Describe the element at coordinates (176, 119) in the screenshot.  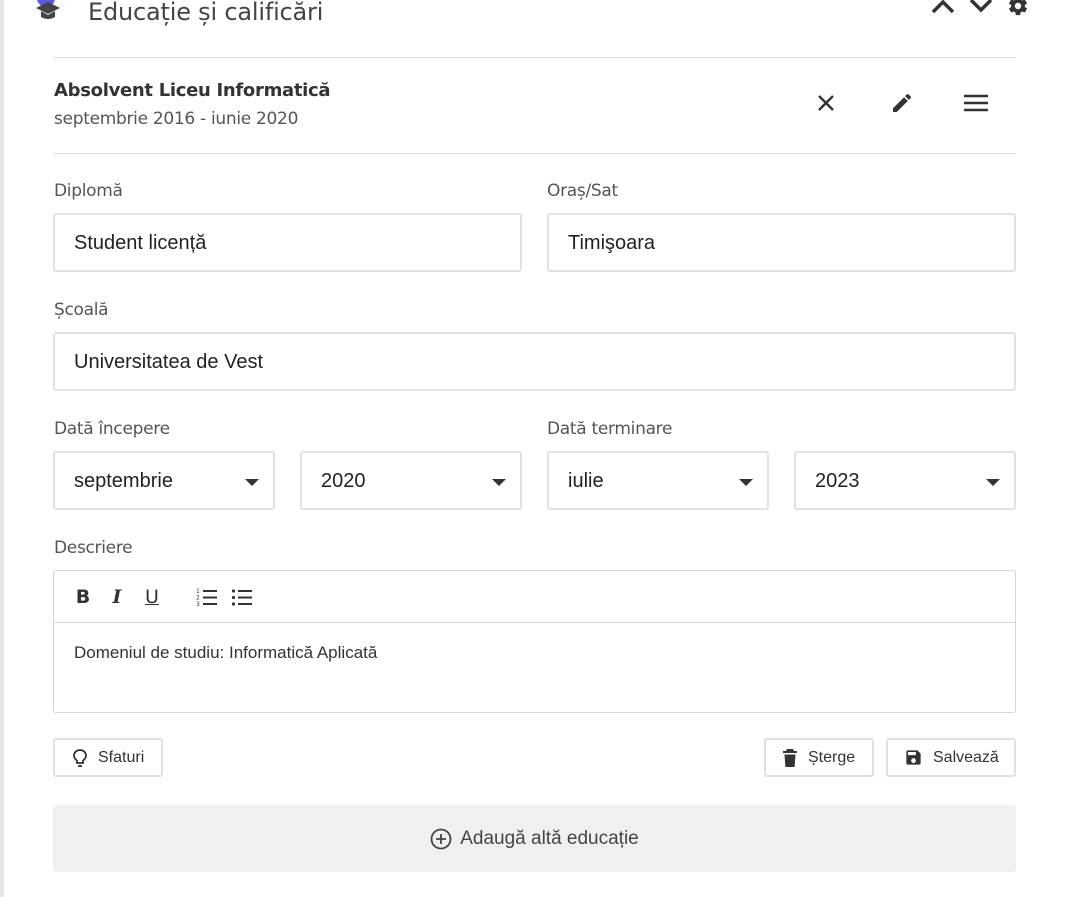
I see `entry-dates: septembrie 2016 - iunie 2020` at that location.